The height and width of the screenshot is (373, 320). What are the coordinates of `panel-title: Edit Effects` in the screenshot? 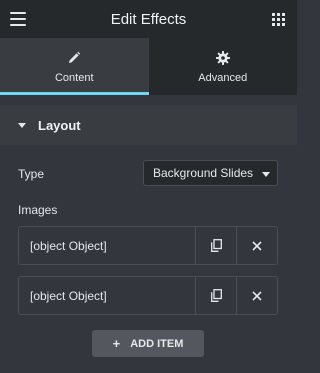 It's located at (148, 19).